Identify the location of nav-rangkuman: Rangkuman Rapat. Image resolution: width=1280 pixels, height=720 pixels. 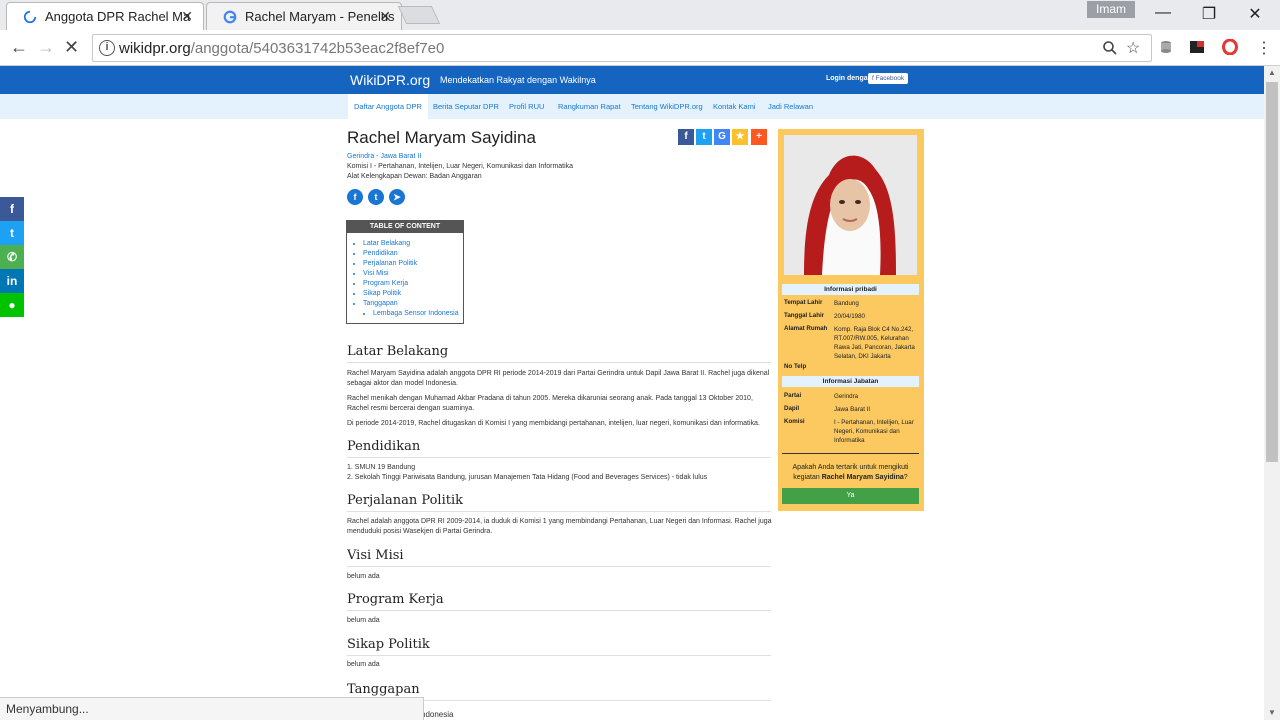
(589, 106).